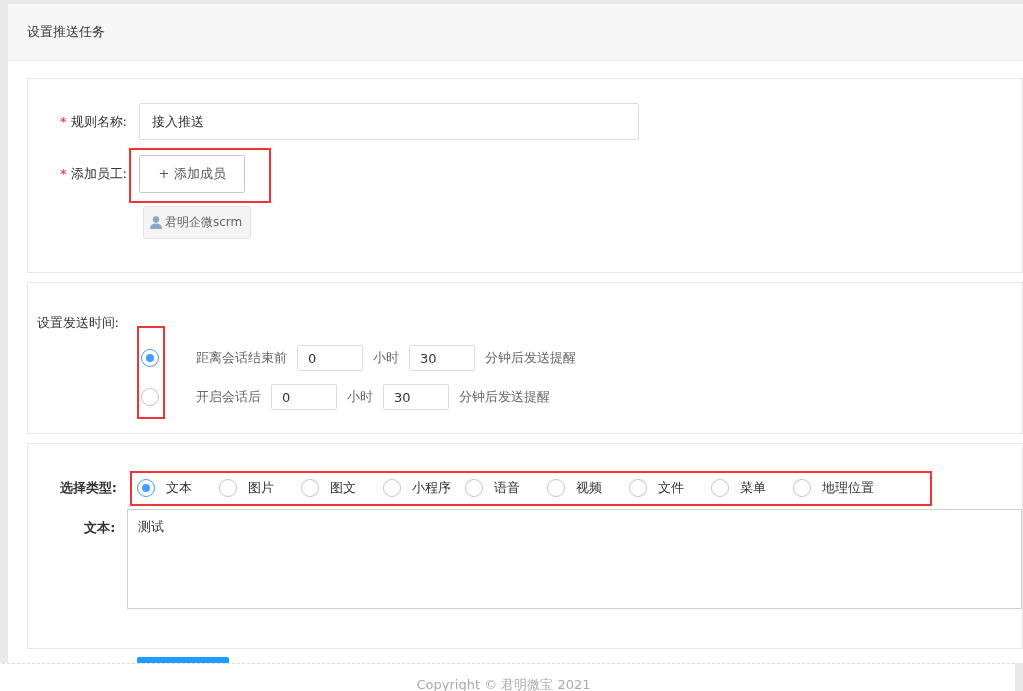  Describe the element at coordinates (192, 174) in the screenshot. I see `add-member-button: + 添加成员` at that location.